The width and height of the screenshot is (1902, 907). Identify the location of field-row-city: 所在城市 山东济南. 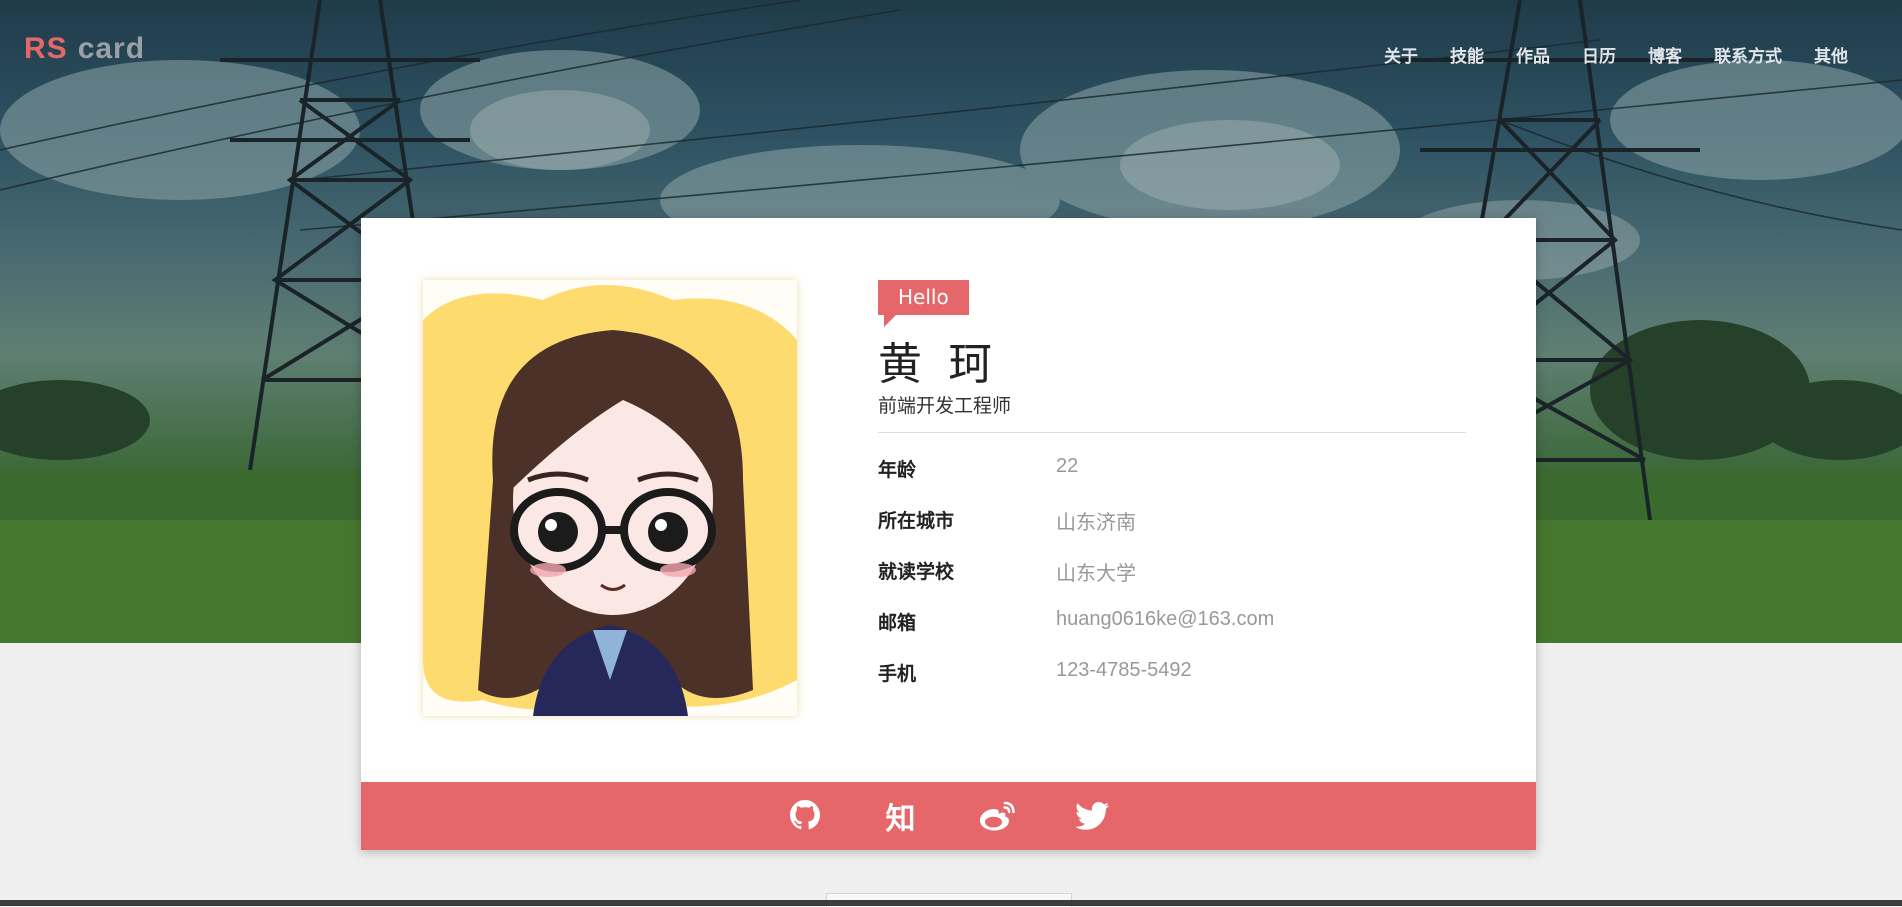
(1172, 531).